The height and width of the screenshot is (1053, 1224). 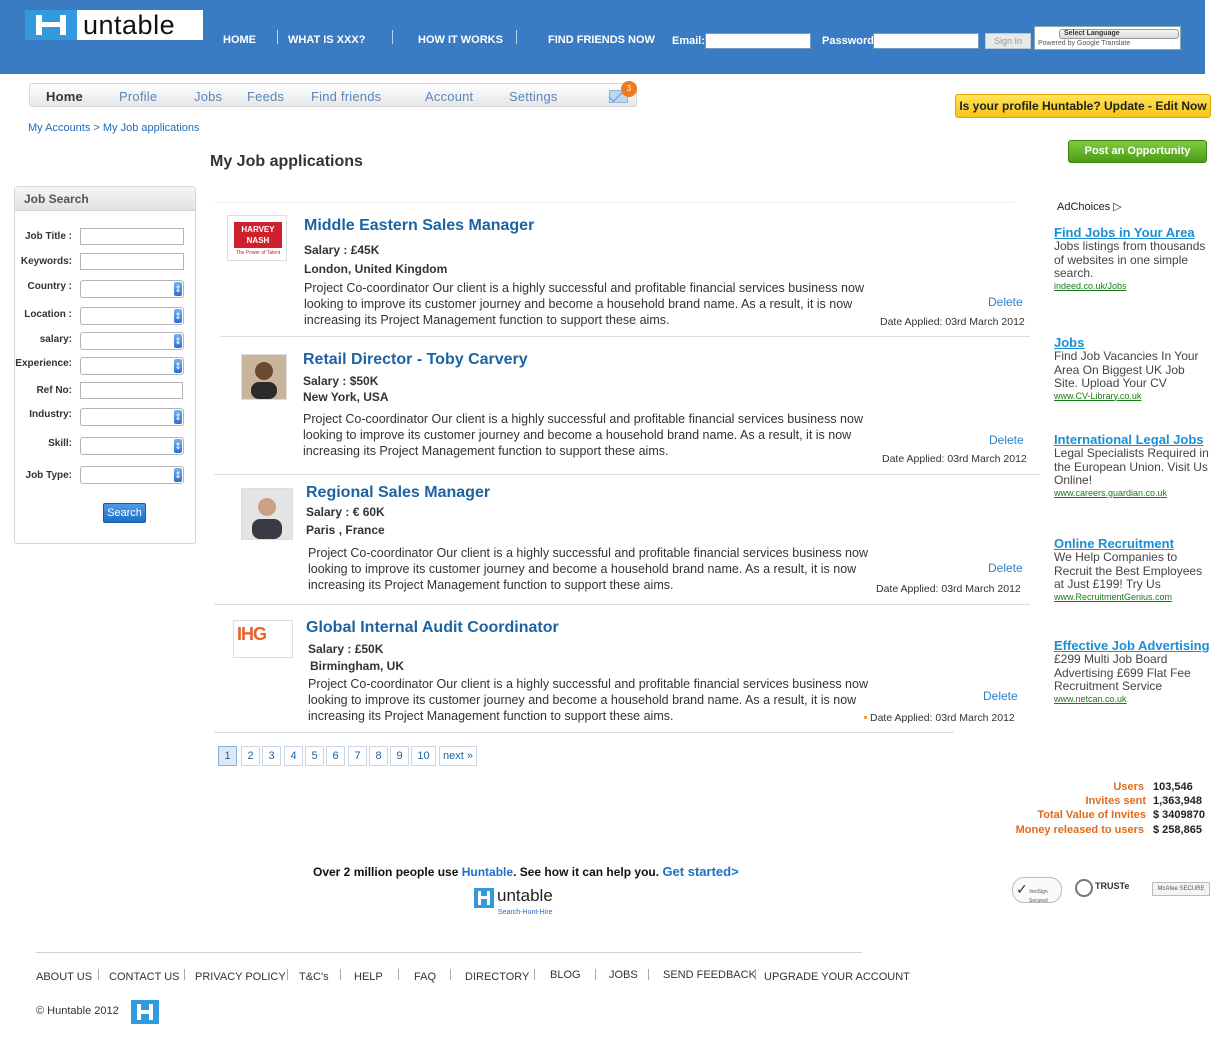 What do you see at coordinates (1181, 889) in the screenshot?
I see `mcafee-badge: McAfee SECURE` at bounding box center [1181, 889].